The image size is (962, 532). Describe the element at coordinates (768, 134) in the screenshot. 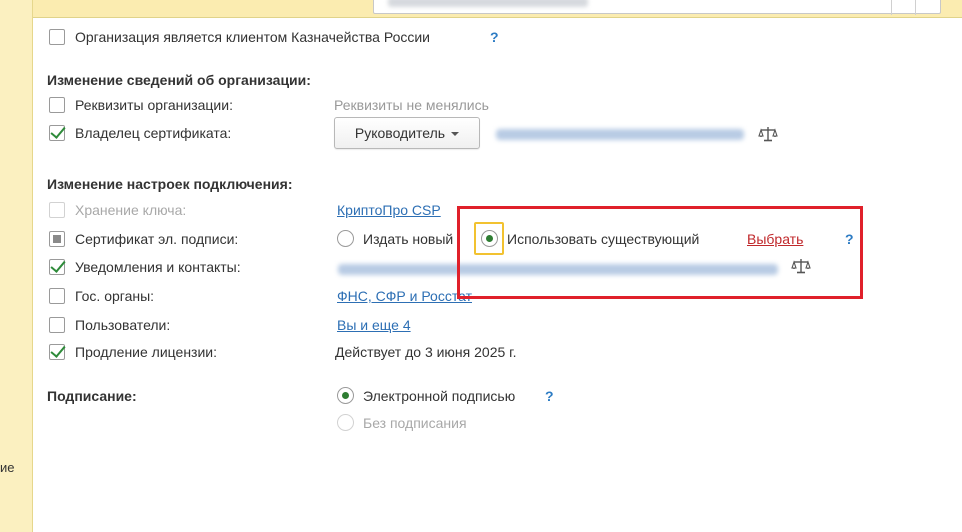

I see `scales-icon` at that location.